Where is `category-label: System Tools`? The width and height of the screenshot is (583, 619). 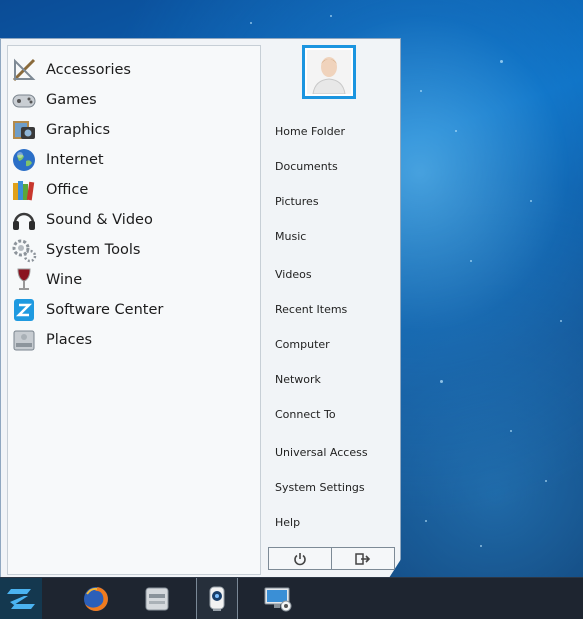
category-label: System Tools is located at coordinates (93, 250).